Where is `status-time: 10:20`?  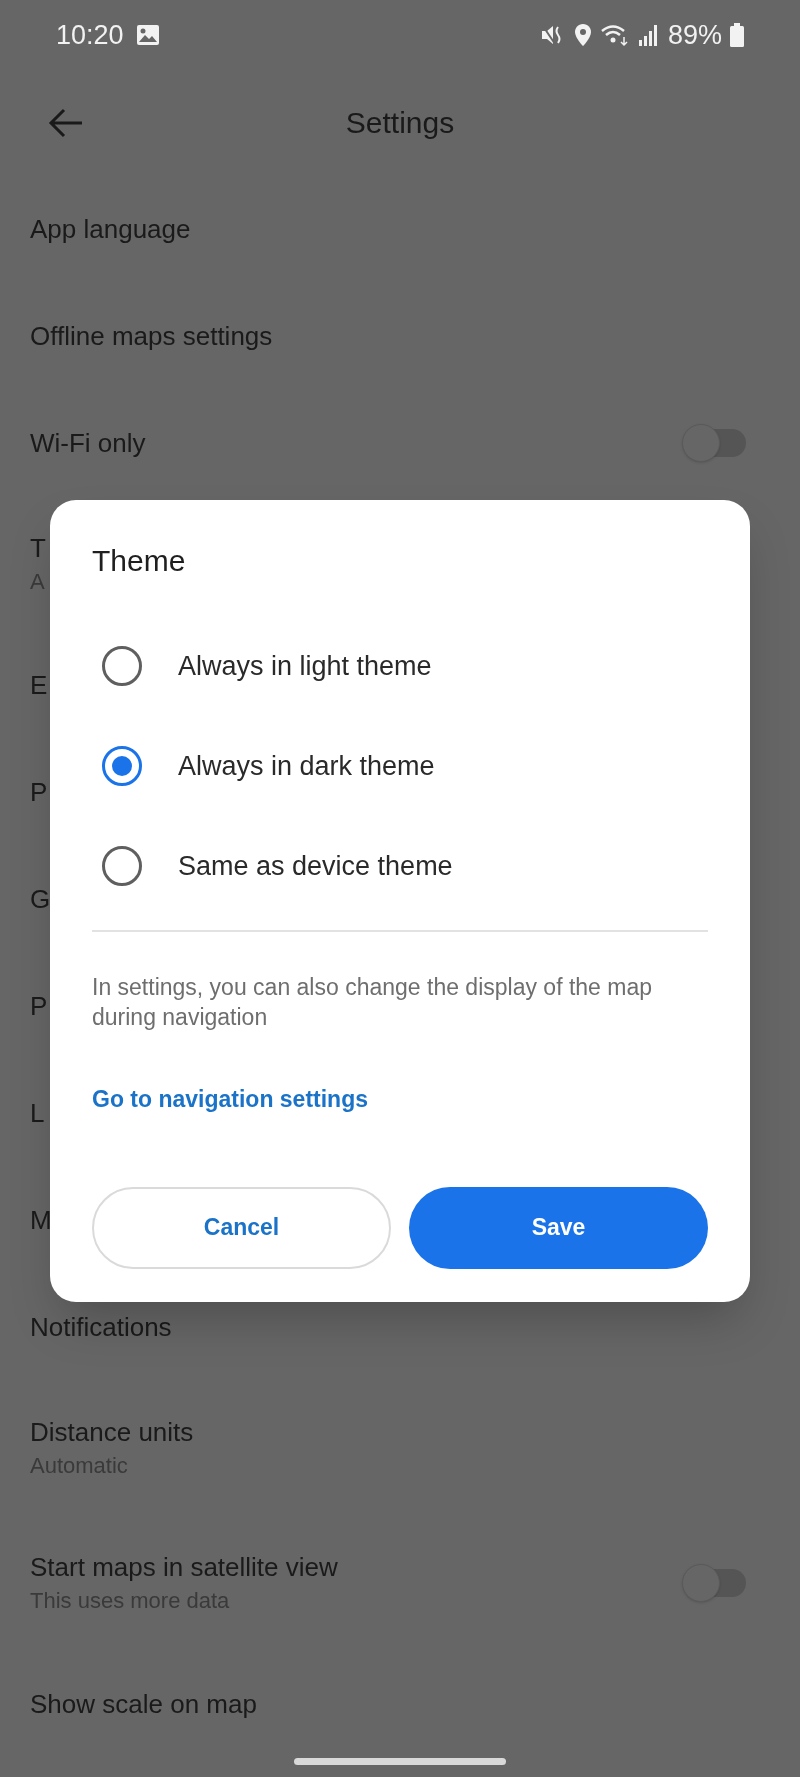 status-time: 10:20 is located at coordinates (90, 35).